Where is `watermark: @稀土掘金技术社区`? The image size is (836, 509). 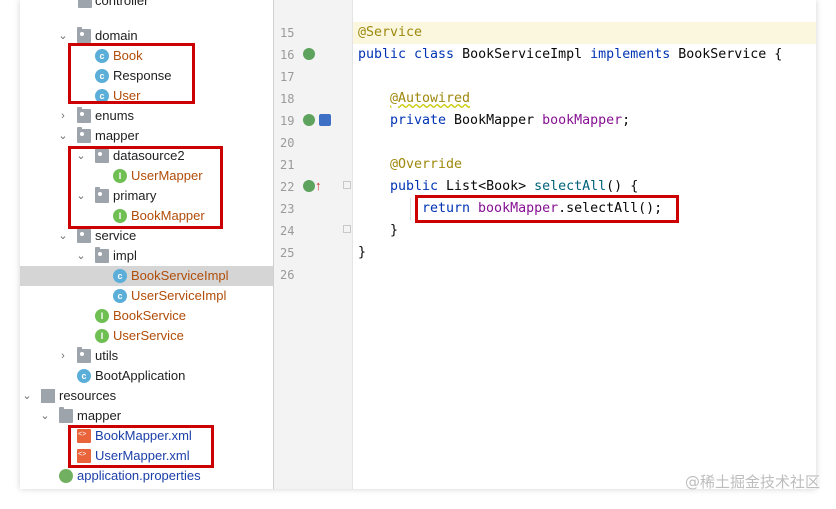
watermark: @稀土掘金技术社区 is located at coordinates (752, 482).